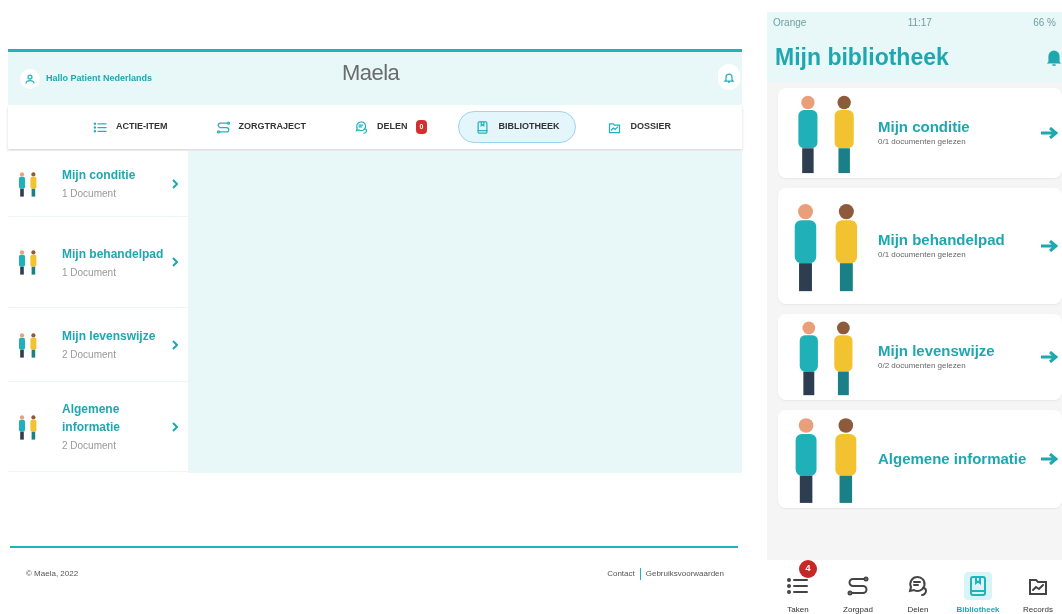 The width and height of the screenshot is (1062, 614). Describe the element at coordinates (52, 574) in the screenshot. I see `copyright-text: © Maela, 2022` at that location.